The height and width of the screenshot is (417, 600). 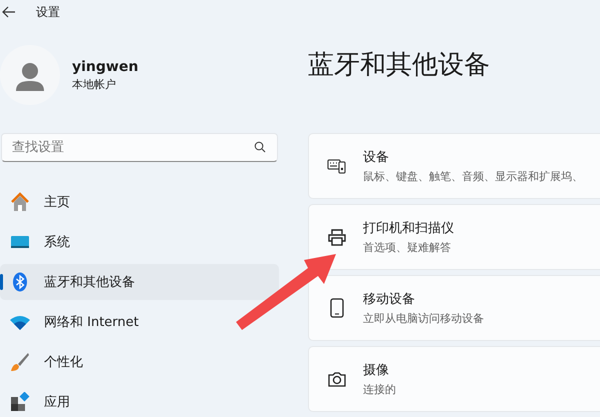 I want to click on page-title: 蓝牙和其他设备, so click(x=399, y=65).